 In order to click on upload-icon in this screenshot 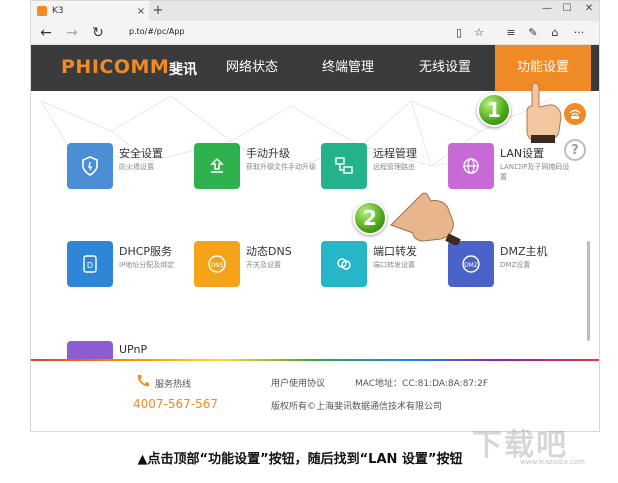, I will do `click(217, 166)`.